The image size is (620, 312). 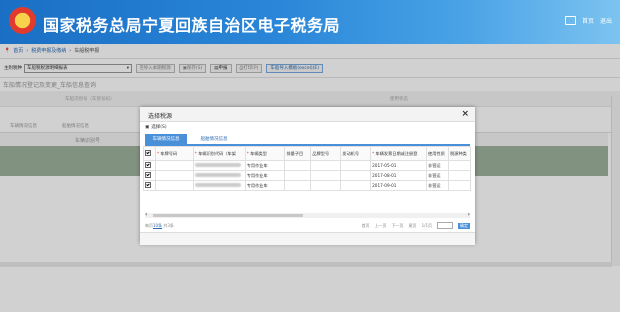 What do you see at coordinates (426, 225) in the screenshot?
I see `page-info: 1/1页` at bounding box center [426, 225].